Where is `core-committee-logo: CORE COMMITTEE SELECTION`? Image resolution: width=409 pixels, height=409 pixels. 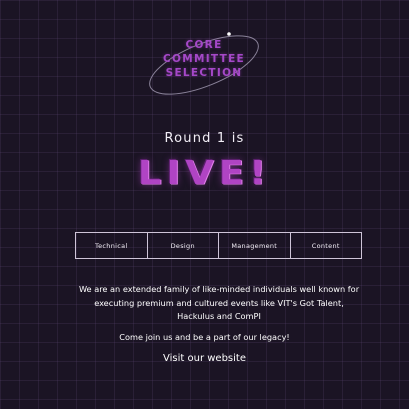 core-committee-logo: CORE COMMITTEE SELECTION is located at coordinates (204, 65).